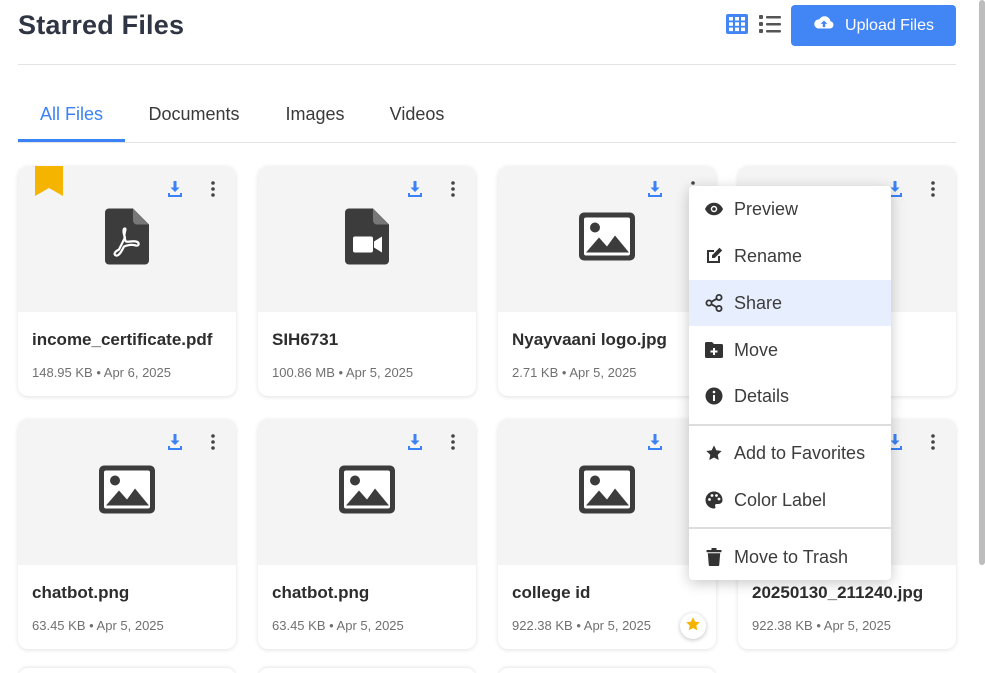 This screenshot has height=673, width=985. I want to click on menu-item-move-to-trash: Move to Trash, so click(790, 557).